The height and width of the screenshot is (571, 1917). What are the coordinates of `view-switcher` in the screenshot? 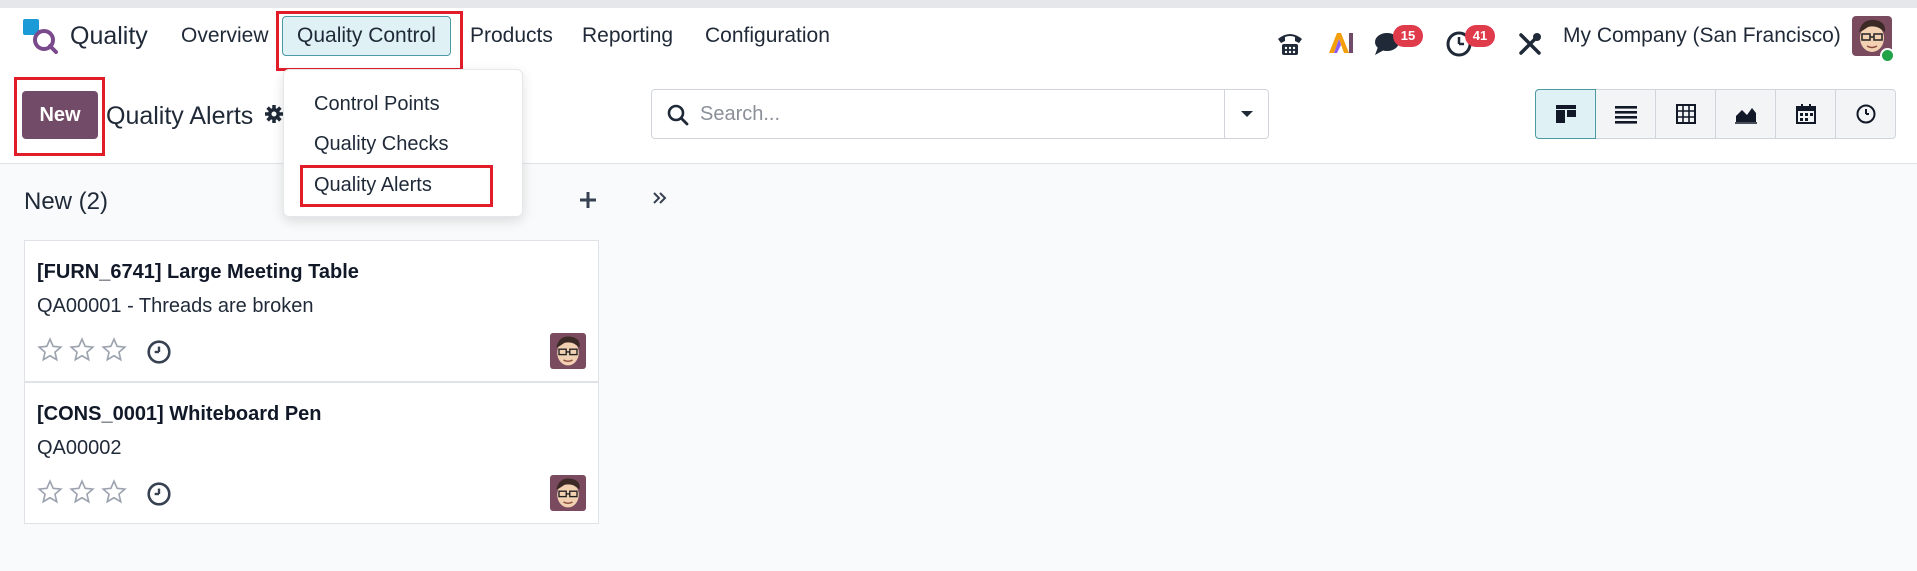 It's located at (1715, 114).